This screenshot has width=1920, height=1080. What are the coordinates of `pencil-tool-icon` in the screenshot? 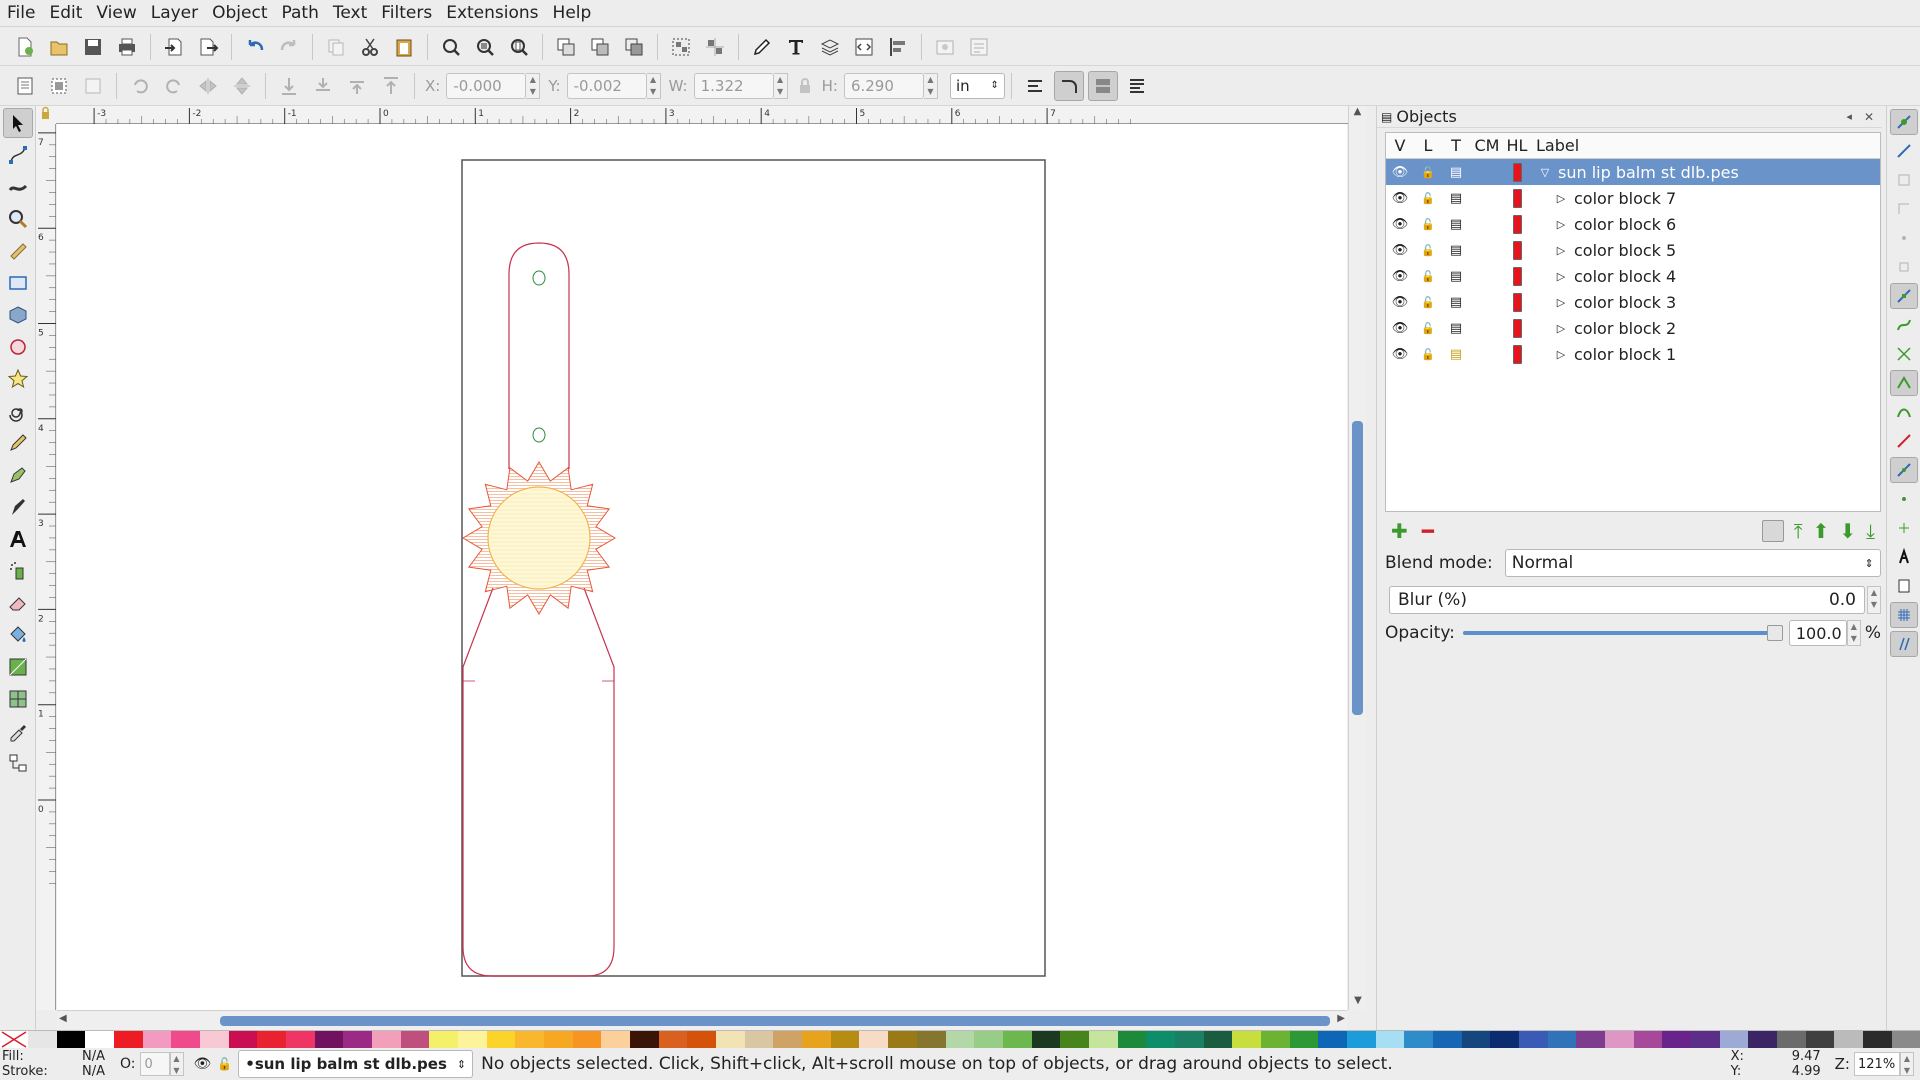 It's located at (18, 443).